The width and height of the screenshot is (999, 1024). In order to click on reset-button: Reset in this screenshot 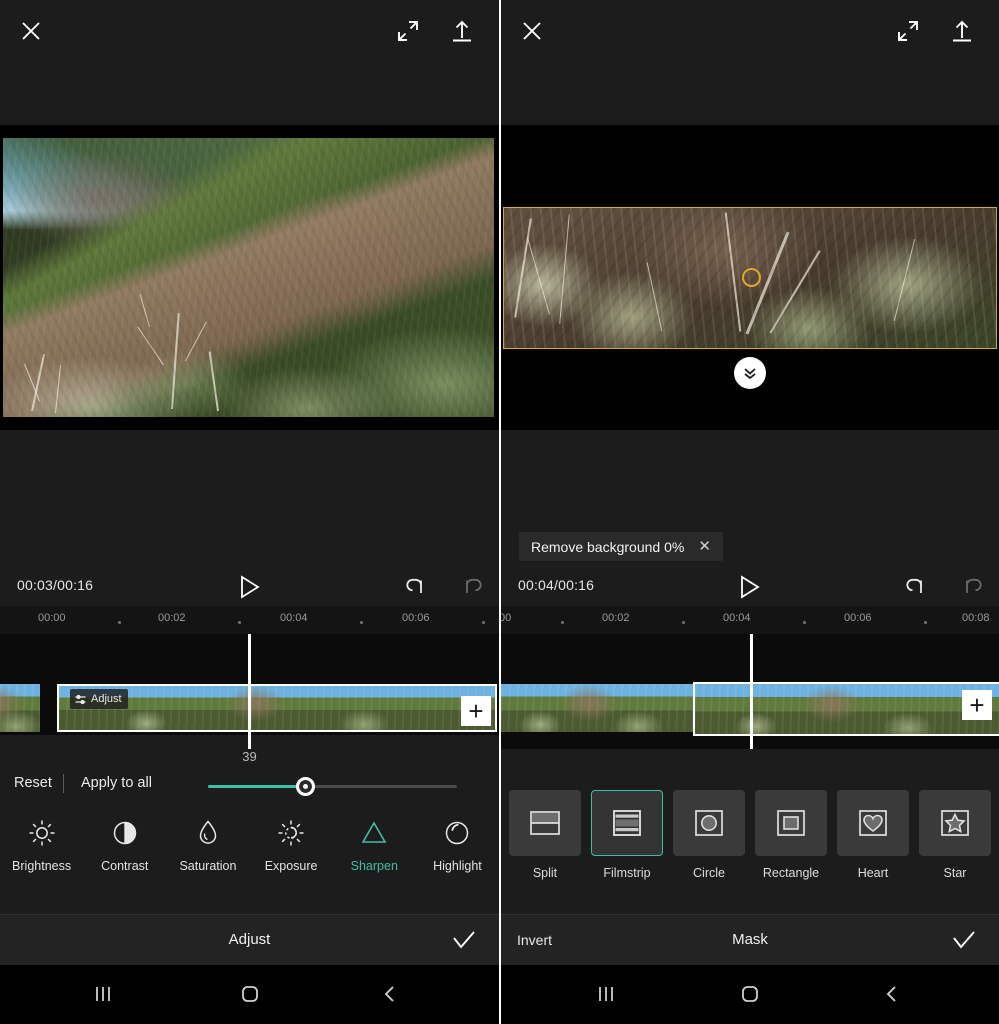, I will do `click(33, 783)`.